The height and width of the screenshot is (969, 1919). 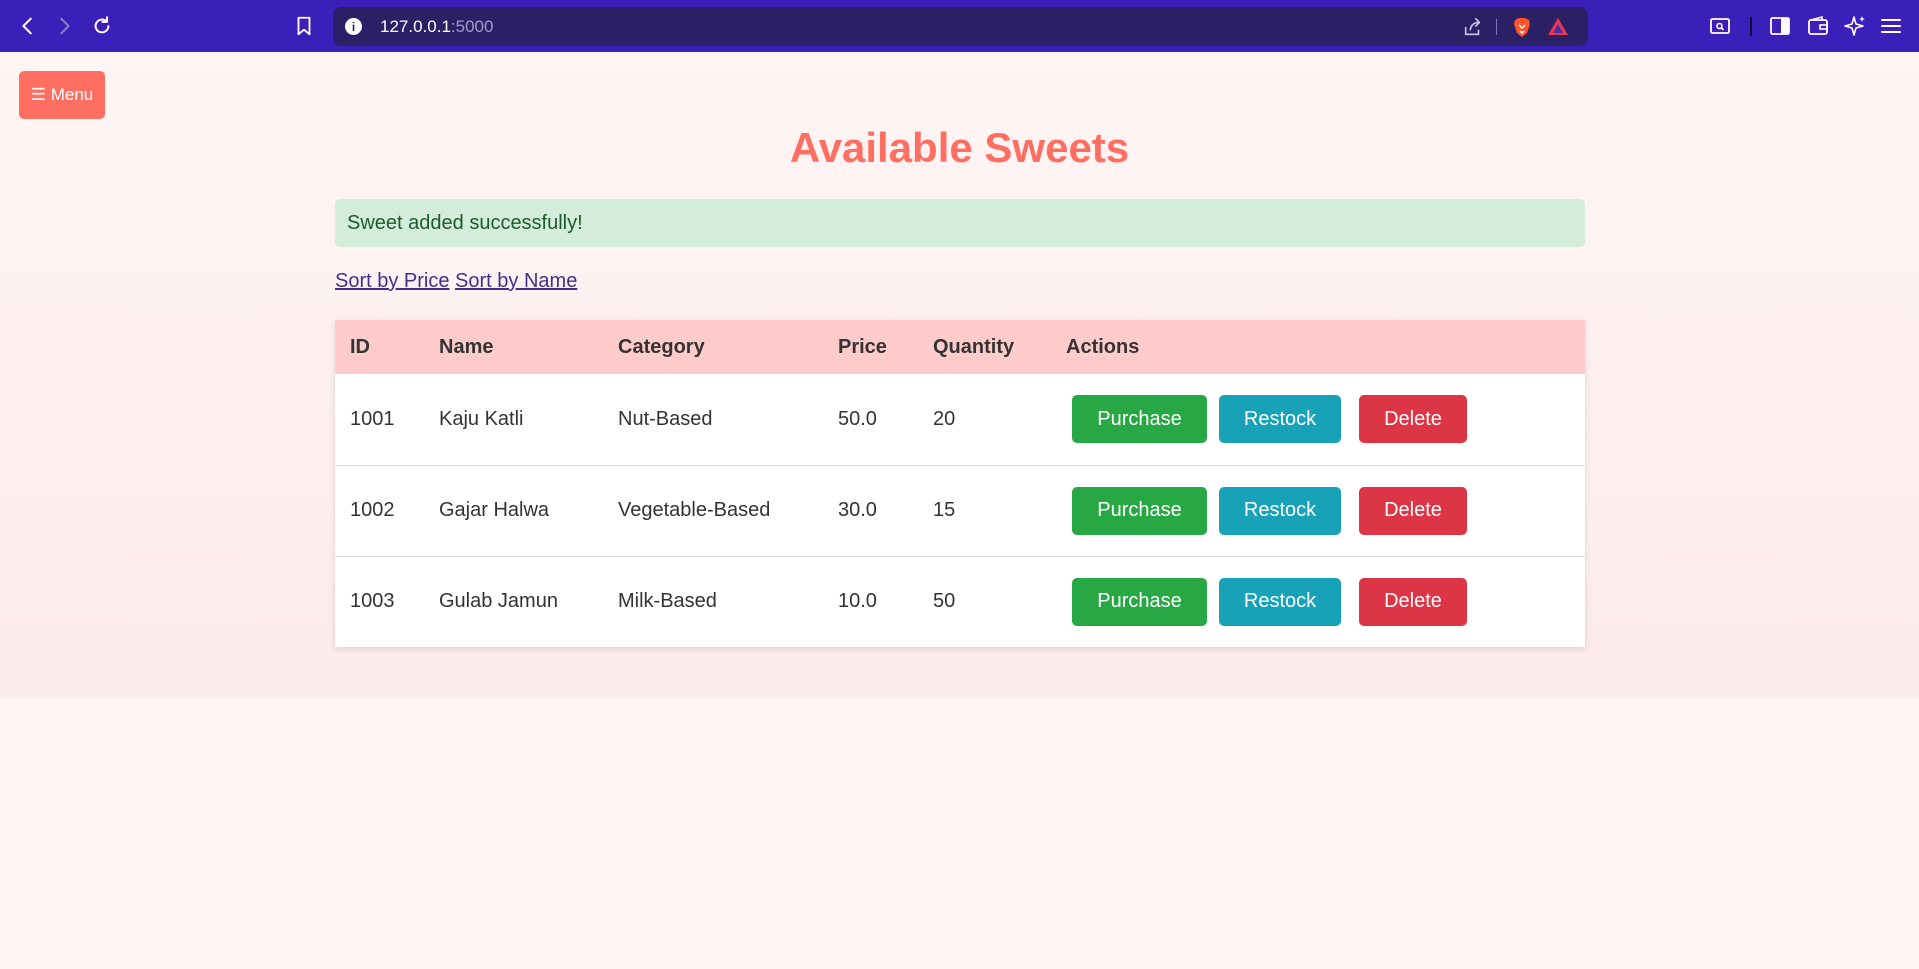 What do you see at coordinates (372, 601) in the screenshot?
I see `cell-id: 1003` at bounding box center [372, 601].